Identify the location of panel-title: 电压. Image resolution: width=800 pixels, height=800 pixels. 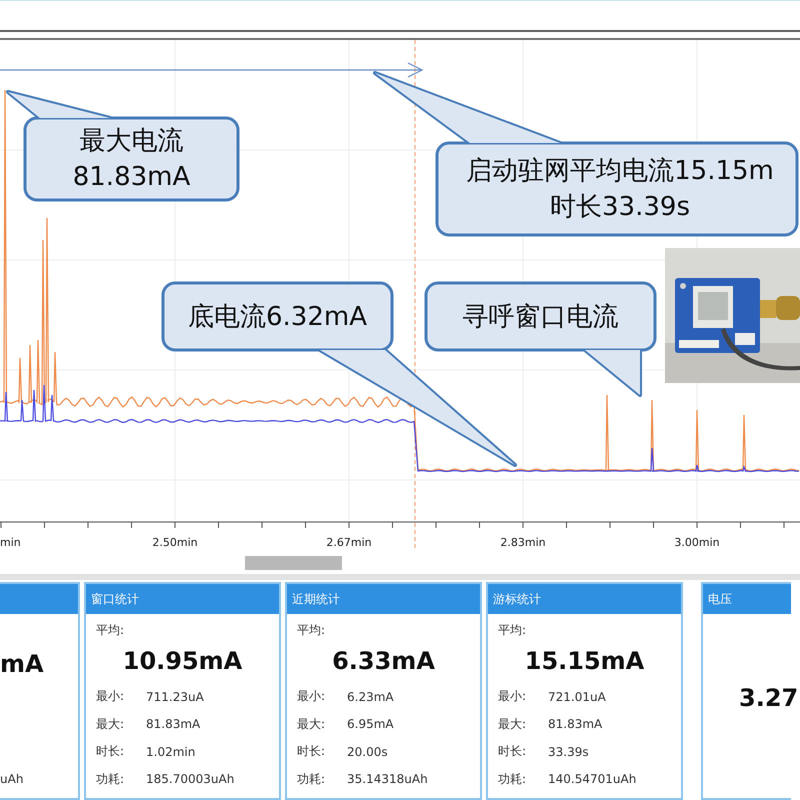
(720, 599).